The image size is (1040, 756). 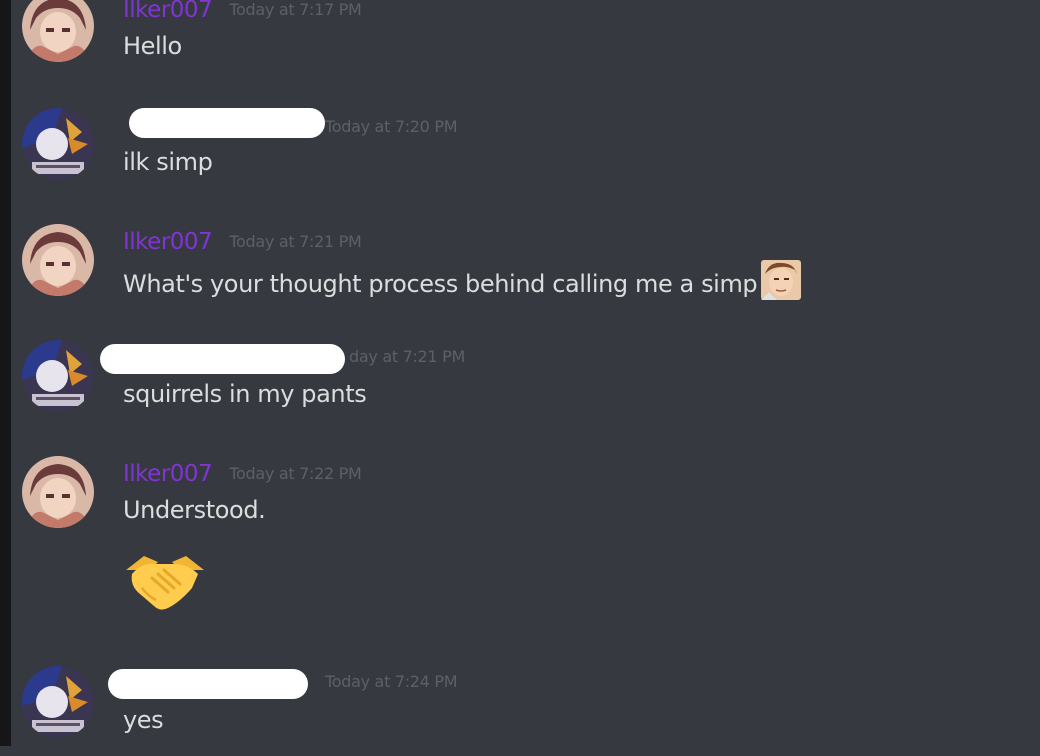 I want to click on timestamp: Today at 7:17 PM, so click(x=295, y=9).